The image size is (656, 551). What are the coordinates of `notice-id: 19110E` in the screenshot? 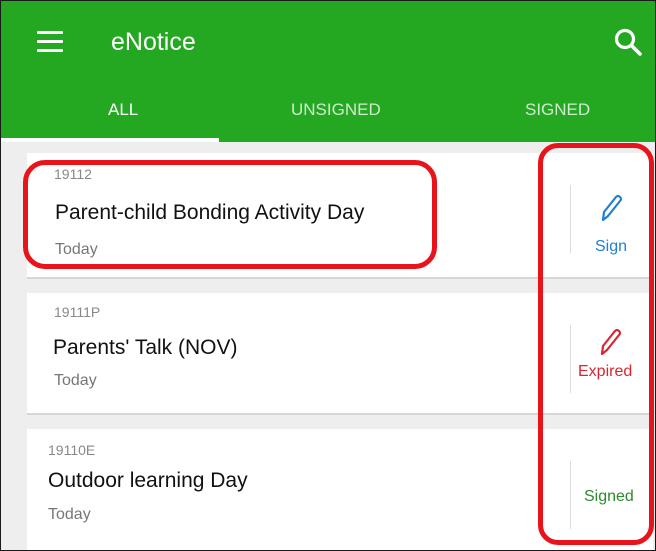 It's located at (72, 450).